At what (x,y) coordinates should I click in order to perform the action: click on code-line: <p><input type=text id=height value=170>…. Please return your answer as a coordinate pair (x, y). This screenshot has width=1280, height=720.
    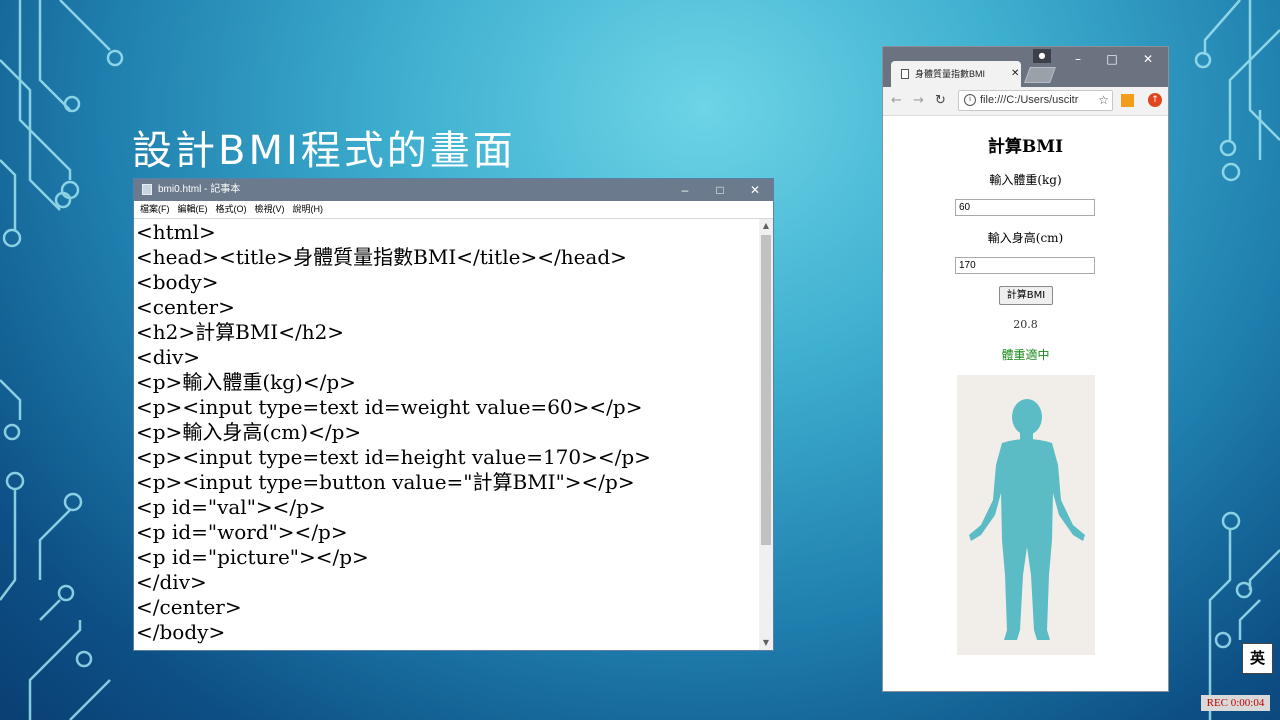
    Looking at the image, I should click on (393, 457).